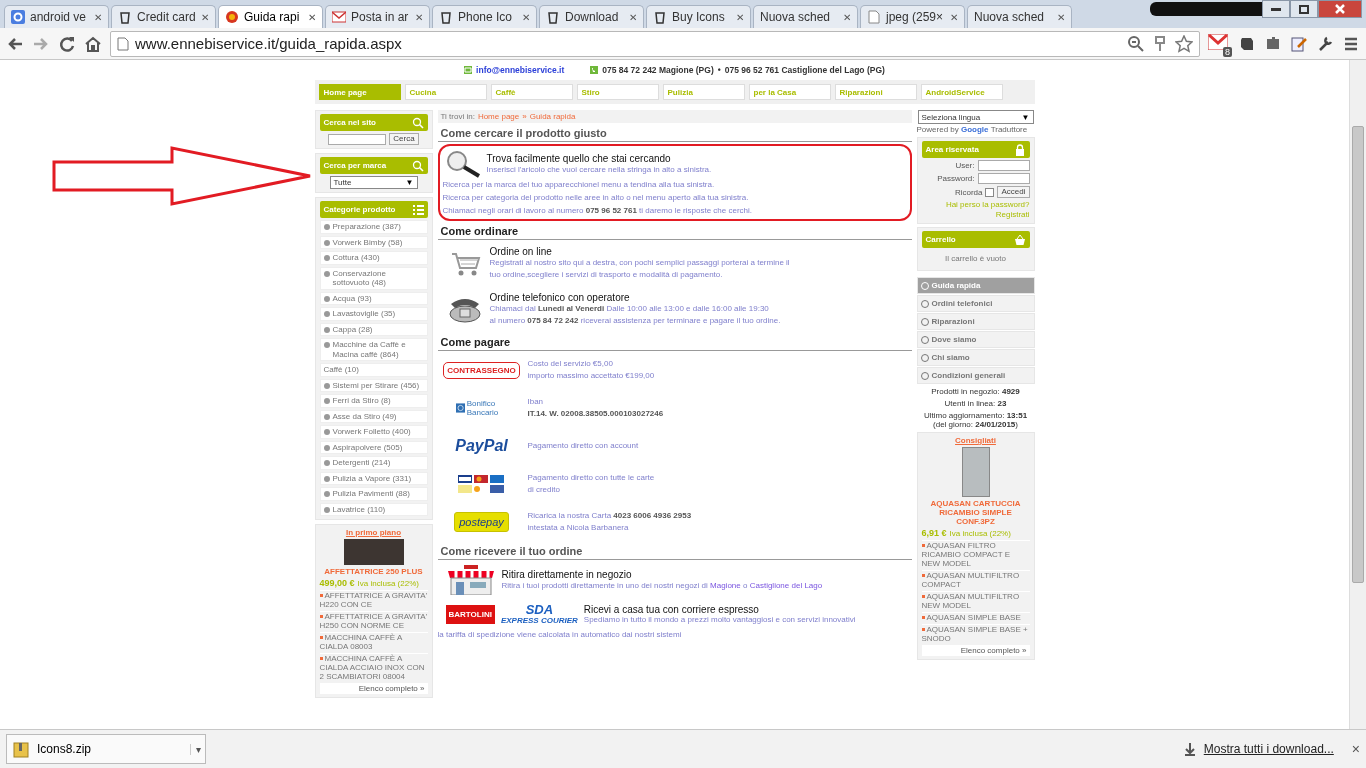 The width and height of the screenshot is (1366, 768). I want to click on browser-tab: android ve ✕, so click(56, 16).